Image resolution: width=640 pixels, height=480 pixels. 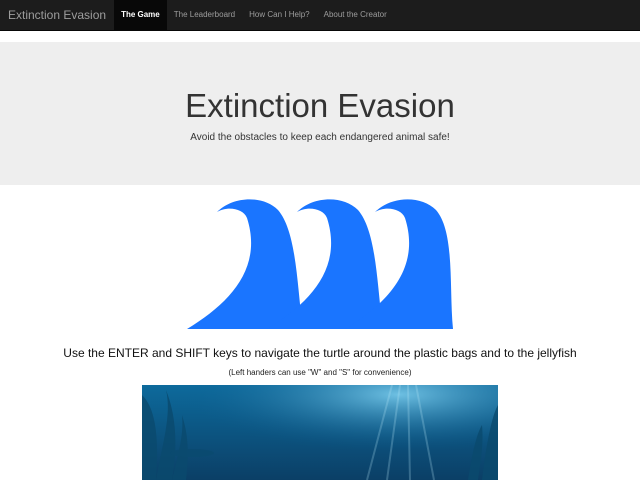 I want to click on game-canvas, so click(x=320, y=432).